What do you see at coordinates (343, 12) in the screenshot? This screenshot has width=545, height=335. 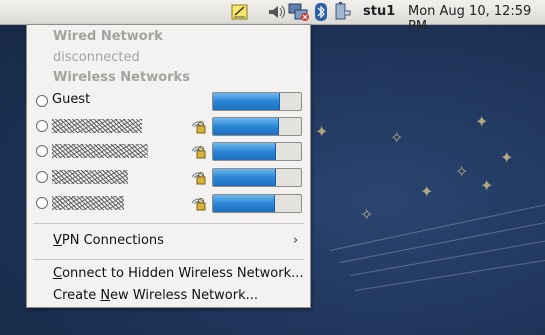 I see `battery-icon` at bounding box center [343, 12].